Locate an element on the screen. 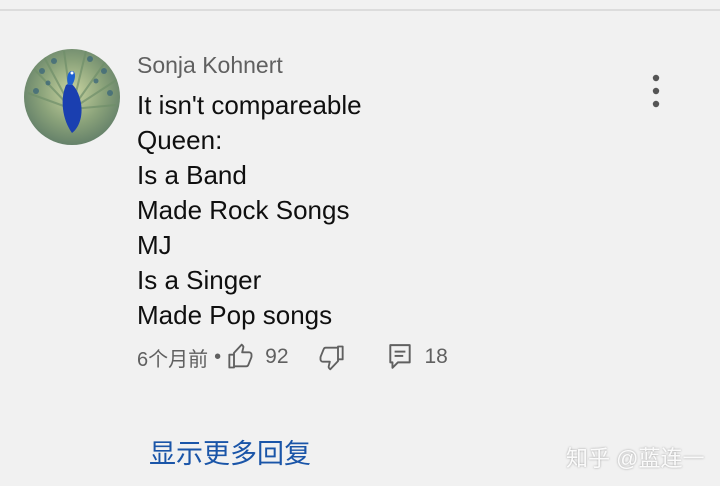 The height and width of the screenshot is (486, 720). peacock-avatar-image is located at coordinates (72, 97).